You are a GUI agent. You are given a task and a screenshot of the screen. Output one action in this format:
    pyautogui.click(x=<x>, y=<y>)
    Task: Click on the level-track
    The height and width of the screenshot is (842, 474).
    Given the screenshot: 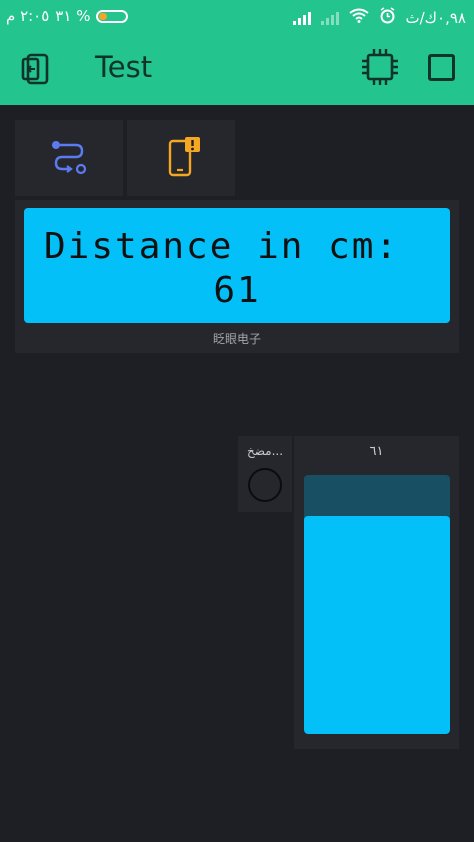 What is the action you would take?
    pyautogui.click(x=377, y=604)
    